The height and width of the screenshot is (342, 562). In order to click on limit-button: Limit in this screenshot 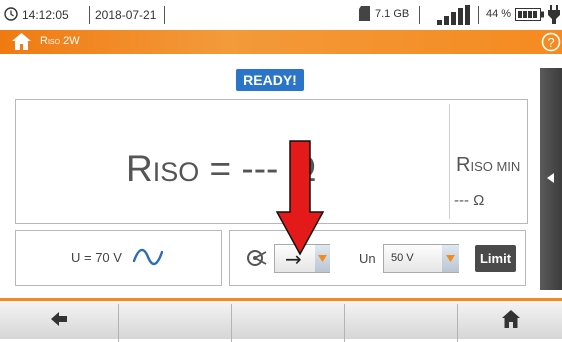, I will do `click(495, 258)`.